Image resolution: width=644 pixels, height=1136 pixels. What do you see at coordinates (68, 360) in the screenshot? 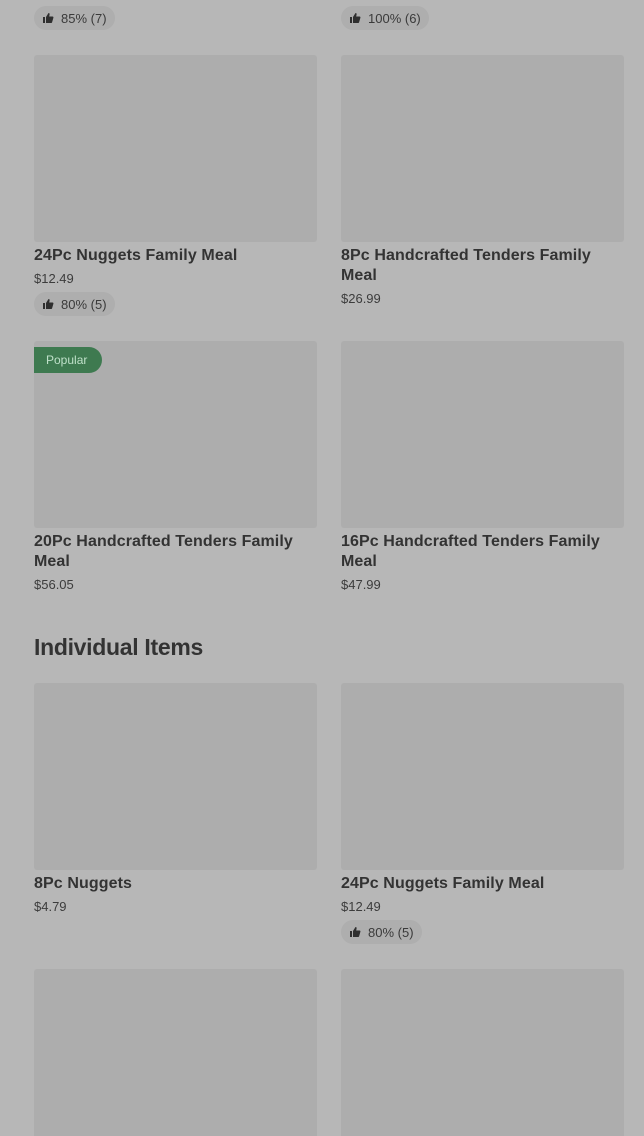
I see `popular-tag: Popular` at bounding box center [68, 360].